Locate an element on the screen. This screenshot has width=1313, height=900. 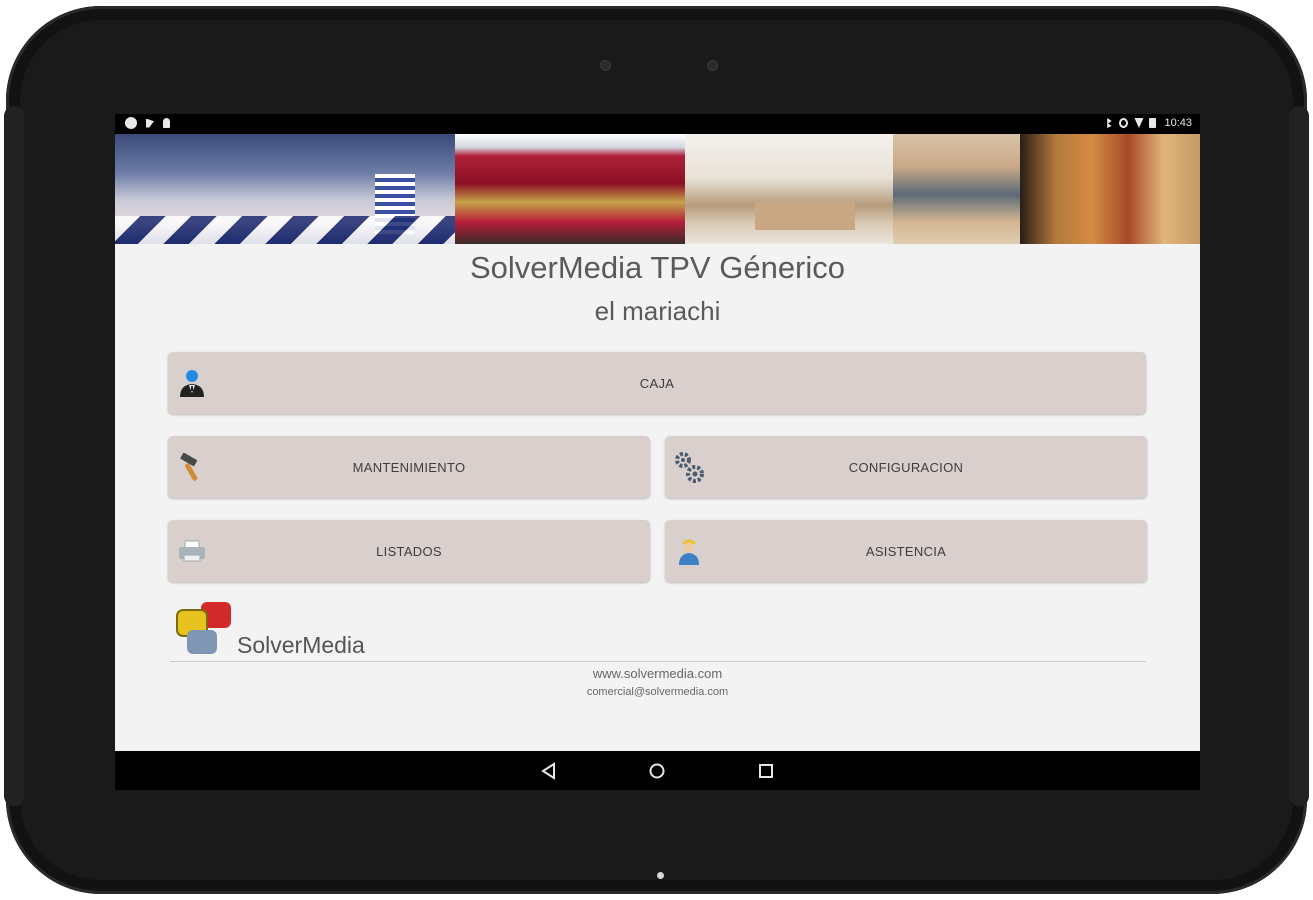
battery-icon is located at coordinates (1153, 123).